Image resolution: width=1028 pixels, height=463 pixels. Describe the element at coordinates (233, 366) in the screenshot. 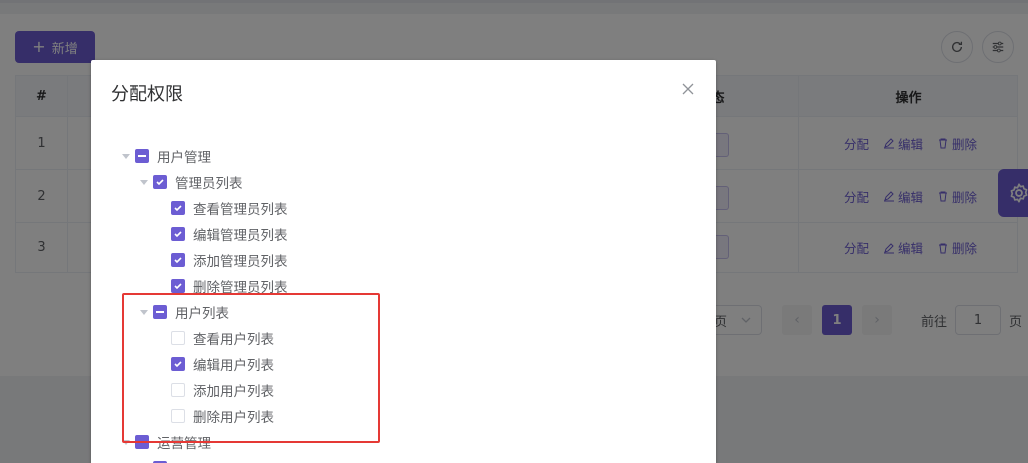

I see `tree-node-label: 编辑用户列表` at that location.